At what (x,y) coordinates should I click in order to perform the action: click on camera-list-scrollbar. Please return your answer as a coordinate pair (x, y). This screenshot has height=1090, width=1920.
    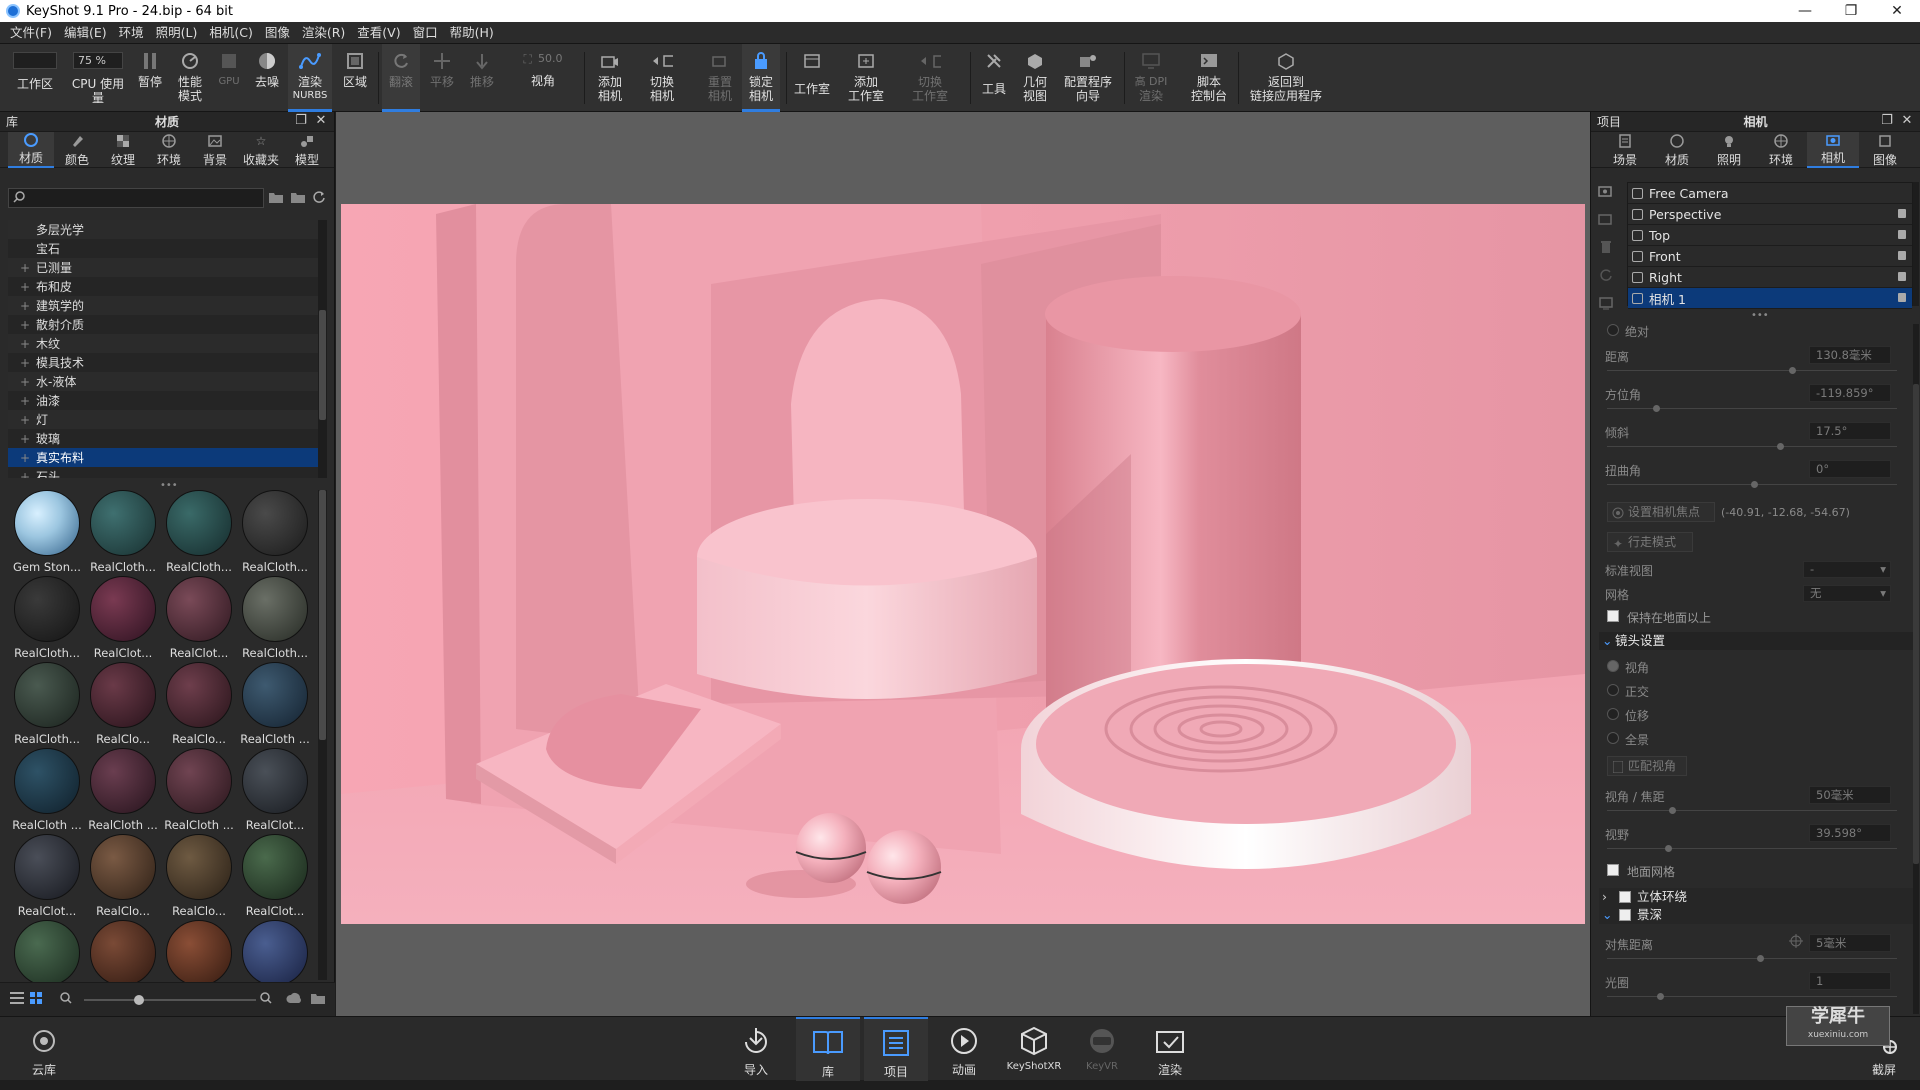
    Looking at the image, I should click on (1916, 244).